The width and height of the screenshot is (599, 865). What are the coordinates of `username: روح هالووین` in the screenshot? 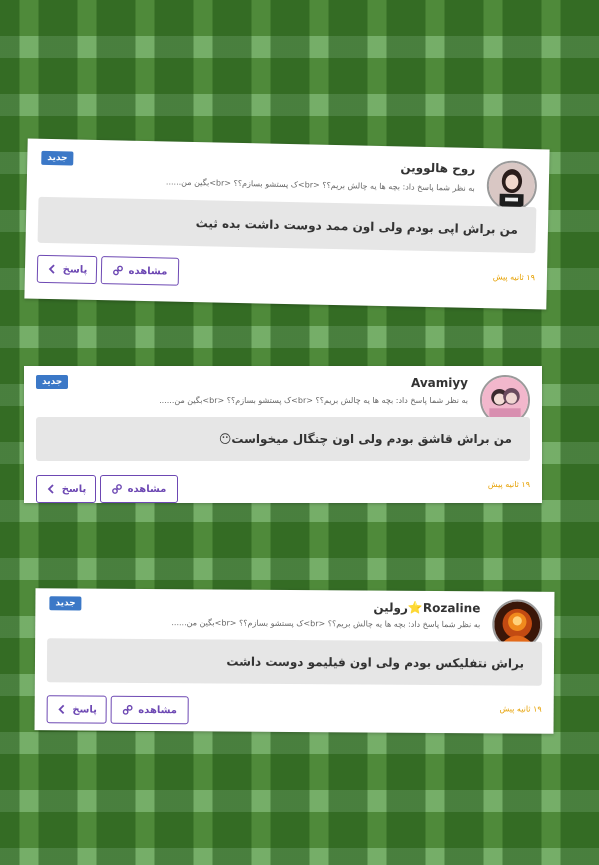 It's located at (437, 168).